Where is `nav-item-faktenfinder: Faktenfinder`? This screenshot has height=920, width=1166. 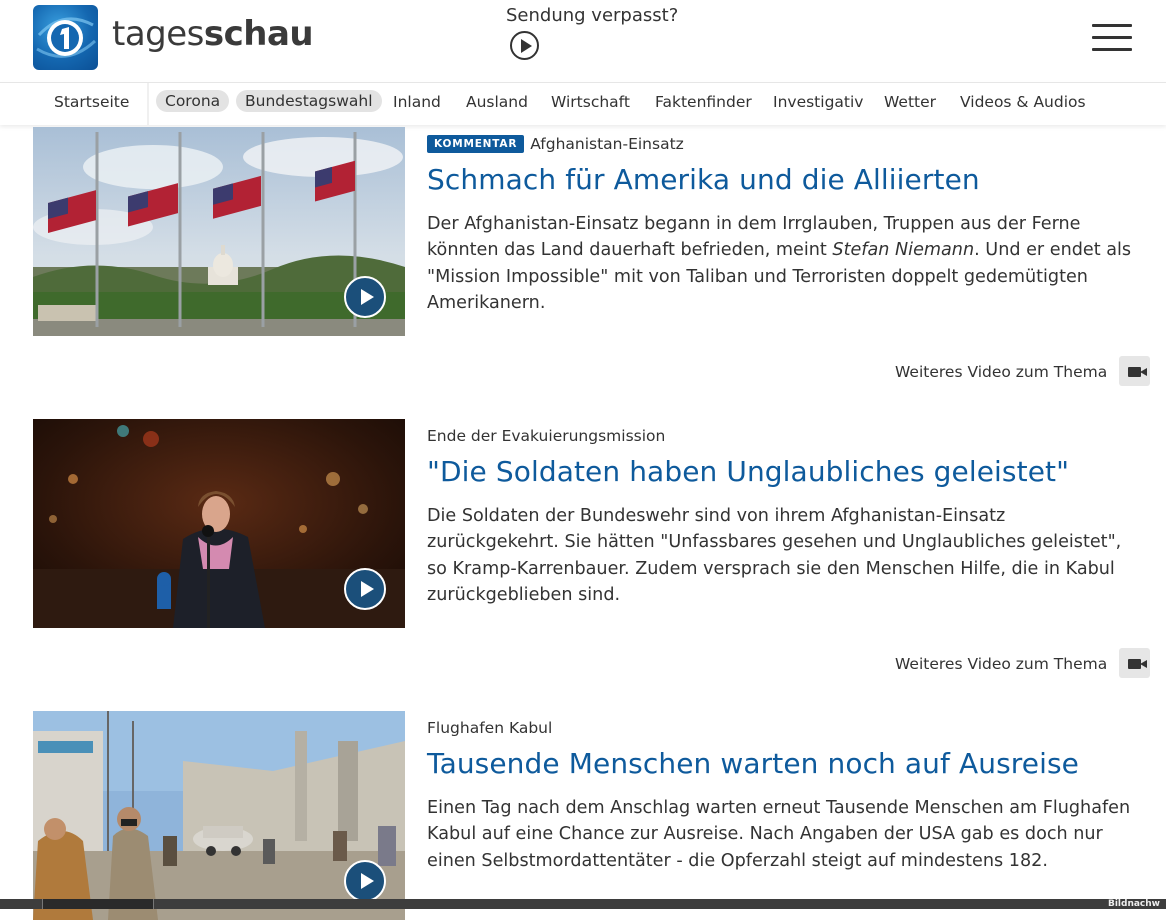
nav-item-faktenfinder: Faktenfinder is located at coordinates (703, 102).